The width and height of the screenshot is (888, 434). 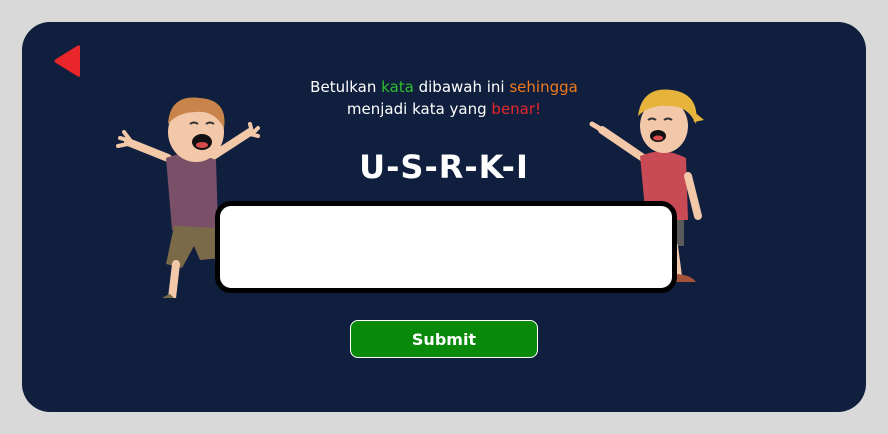 I want to click on instruction-part2: dibawah ini, so click(x=461, y=87).